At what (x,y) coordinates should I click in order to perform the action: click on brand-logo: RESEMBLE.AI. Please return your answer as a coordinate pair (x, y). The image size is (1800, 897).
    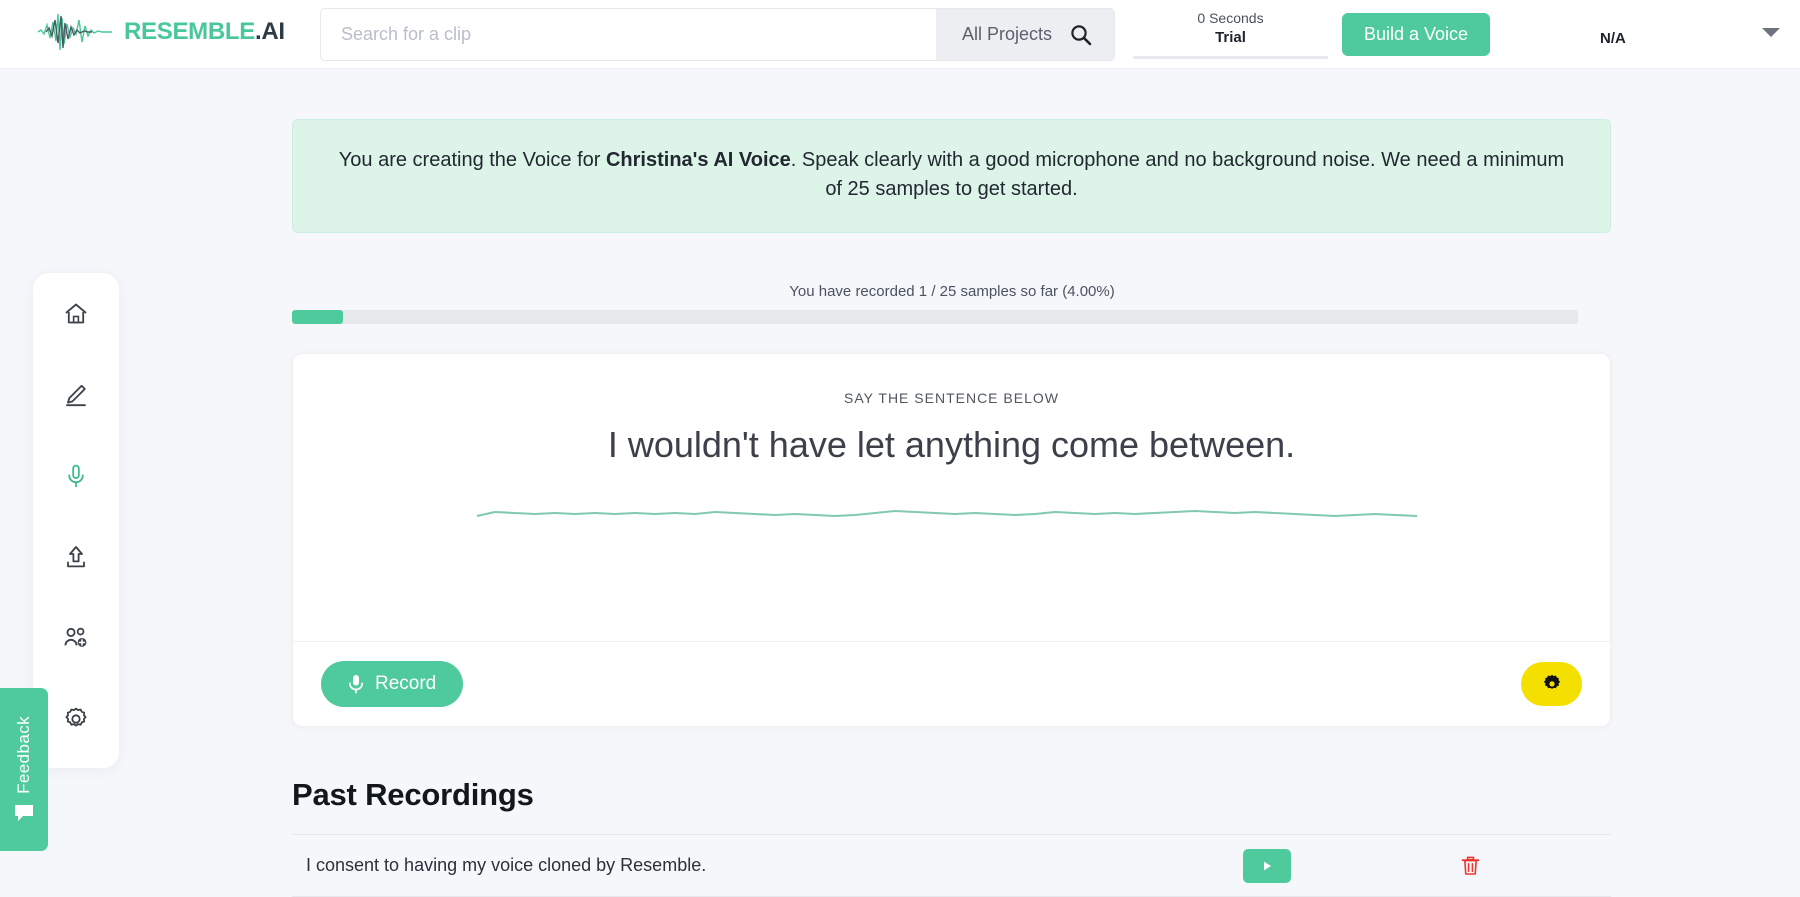
    Looking at the image, I should click on (160, 32).